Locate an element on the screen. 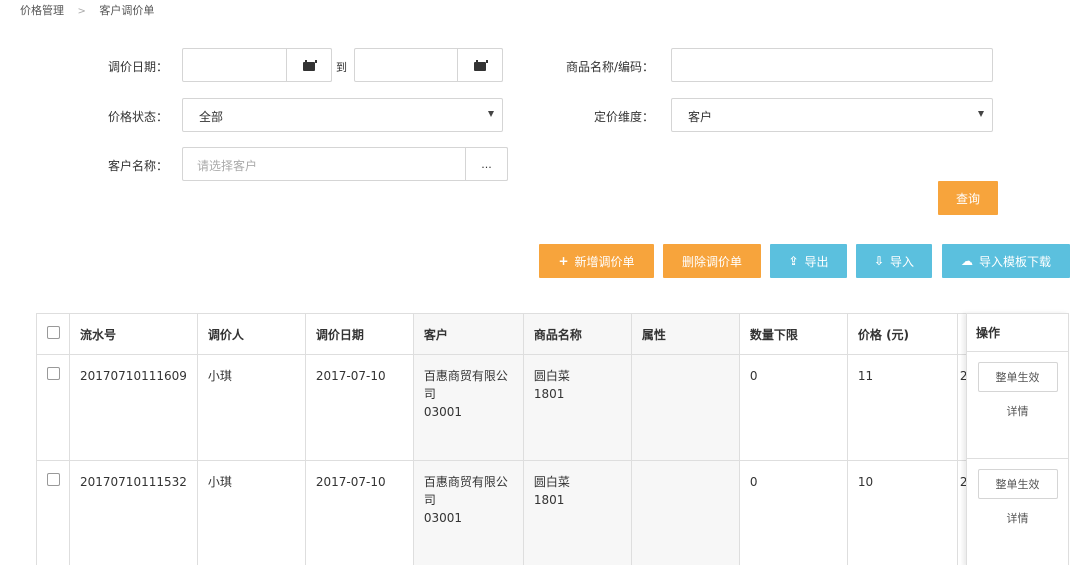  date-end-calendar-button is located at coordinates (480, 65).